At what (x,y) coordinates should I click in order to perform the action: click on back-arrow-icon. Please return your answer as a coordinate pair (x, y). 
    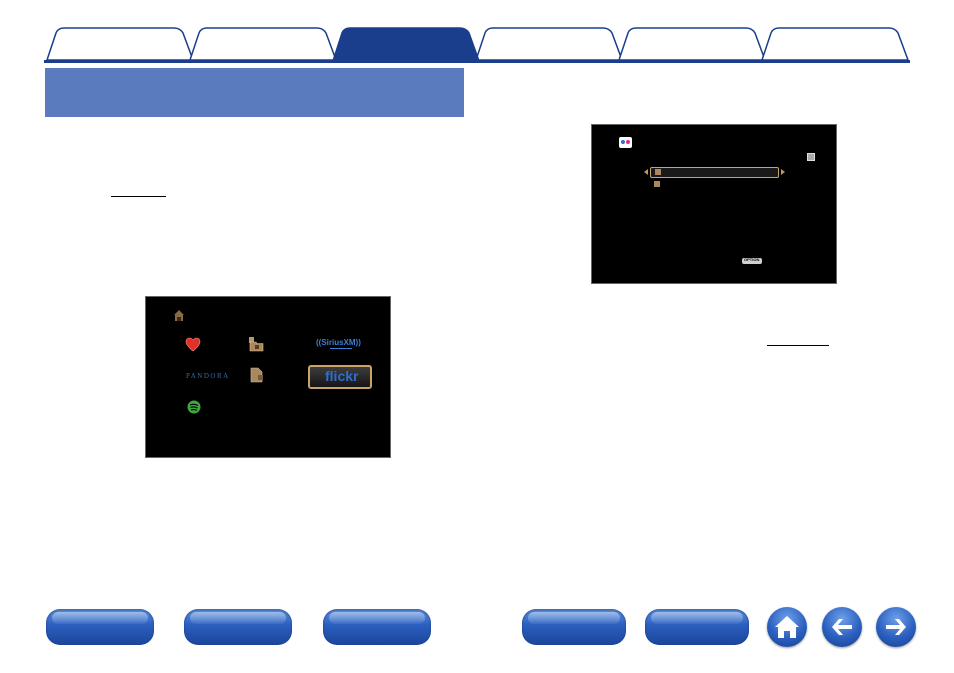
    Looking at the image, I should click on (842, 627).